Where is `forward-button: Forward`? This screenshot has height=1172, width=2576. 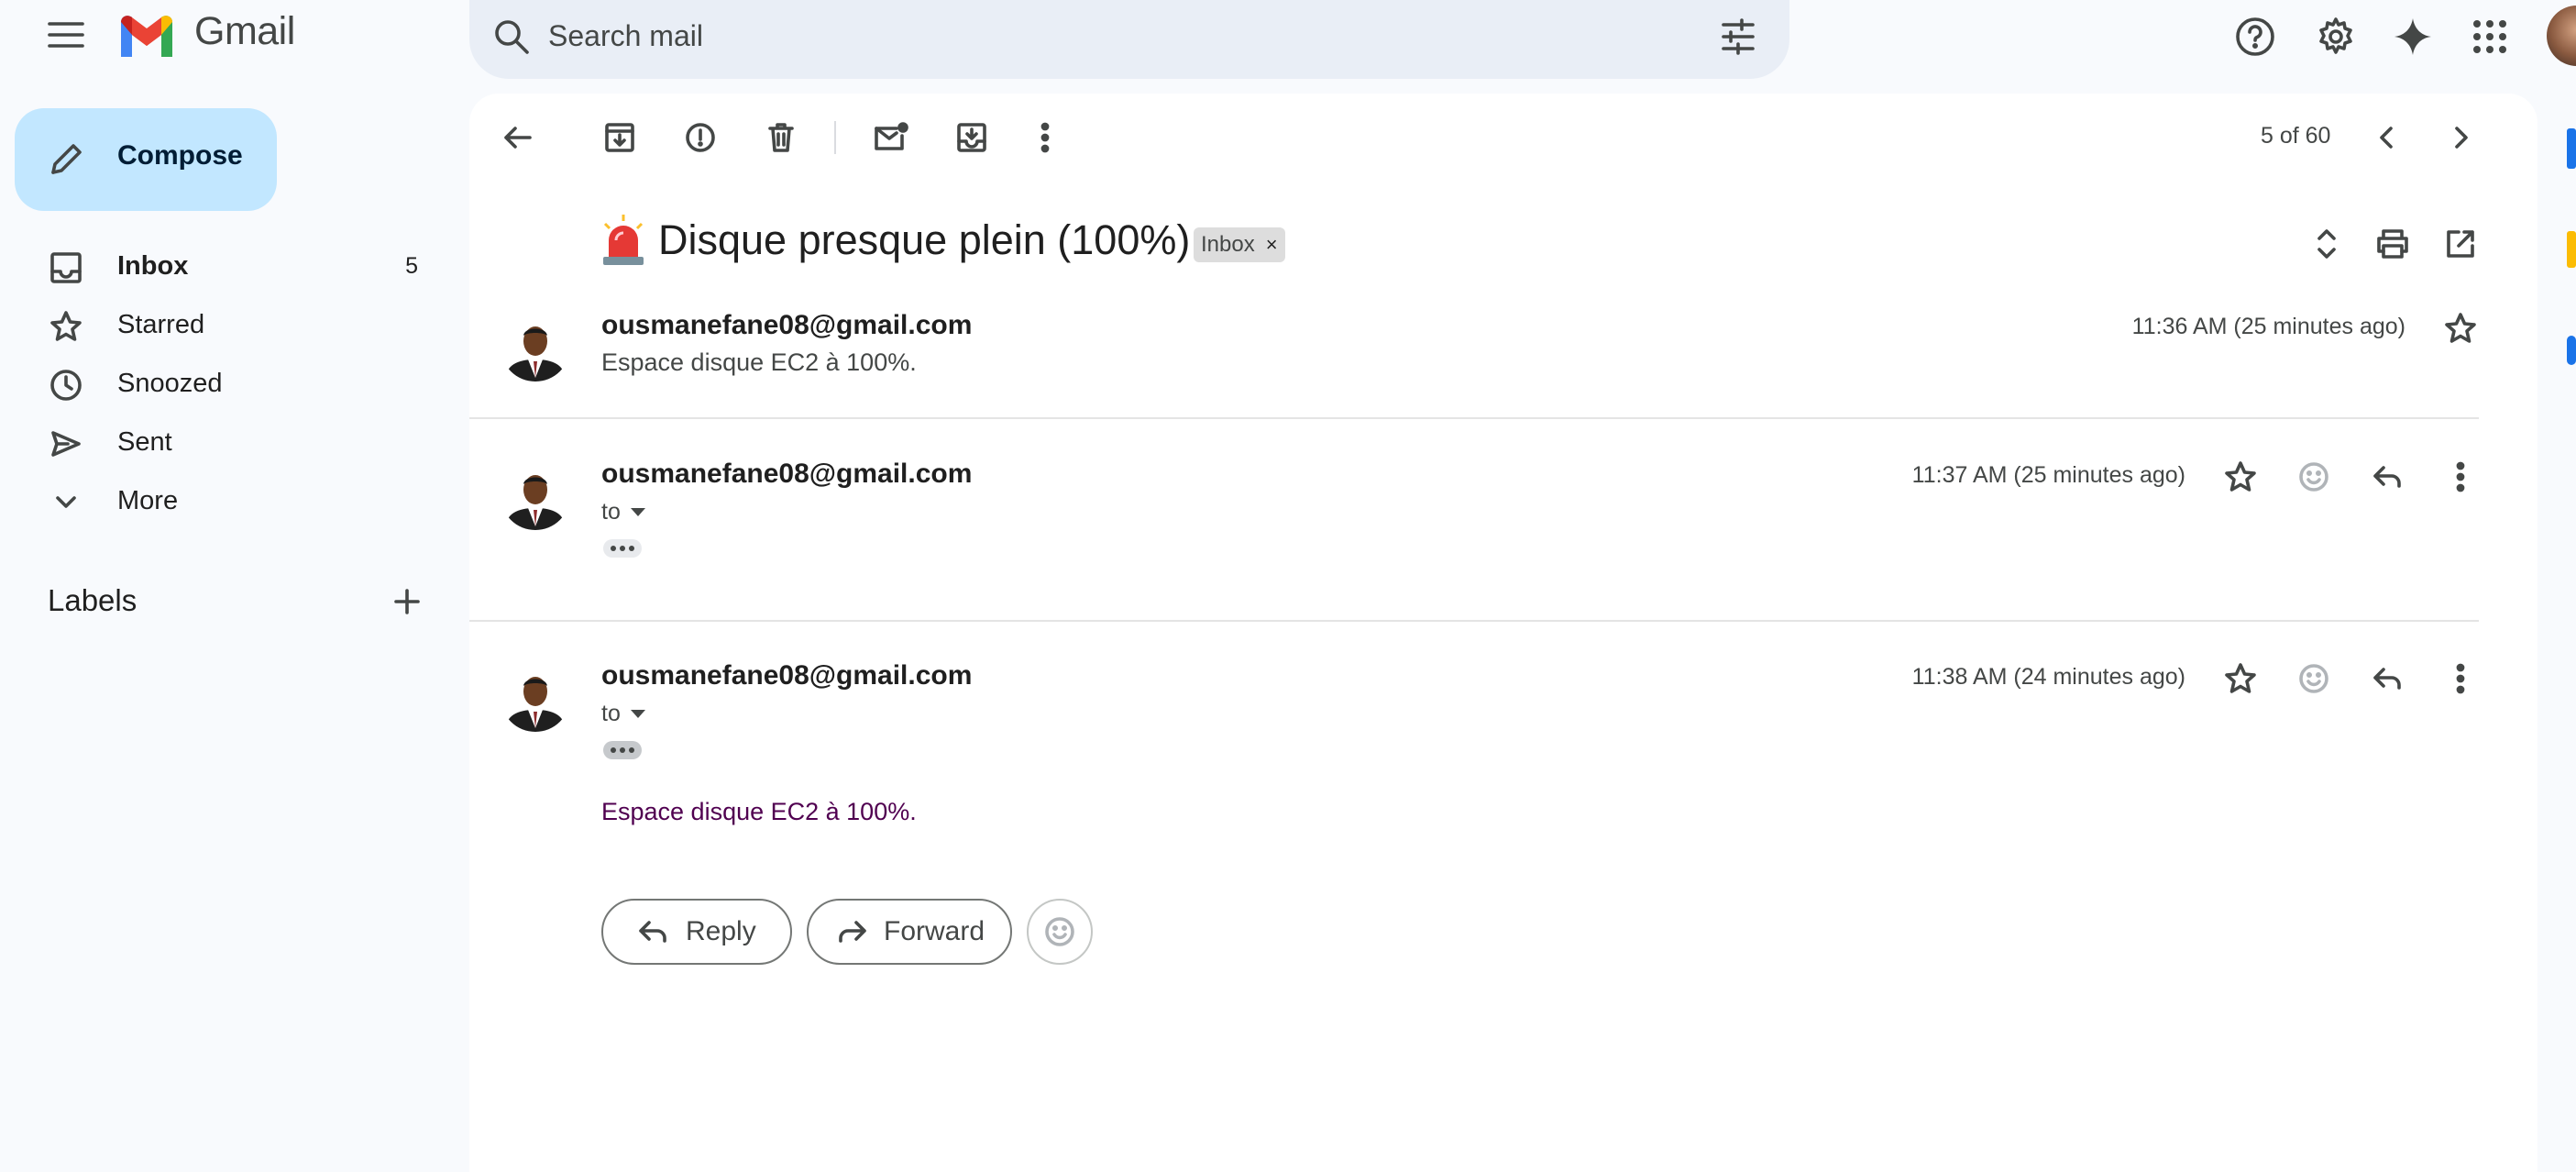
forward-button: Forward is located at coordinates (909, 932).